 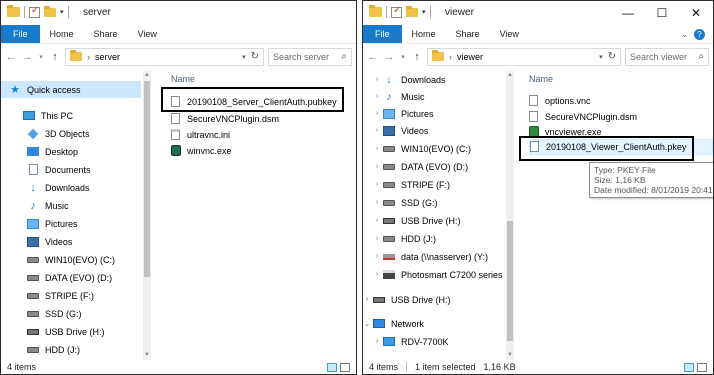 I want to click on nav-item-usb-drive-h: › USB Drive (H:), so click(x=407, y=299).